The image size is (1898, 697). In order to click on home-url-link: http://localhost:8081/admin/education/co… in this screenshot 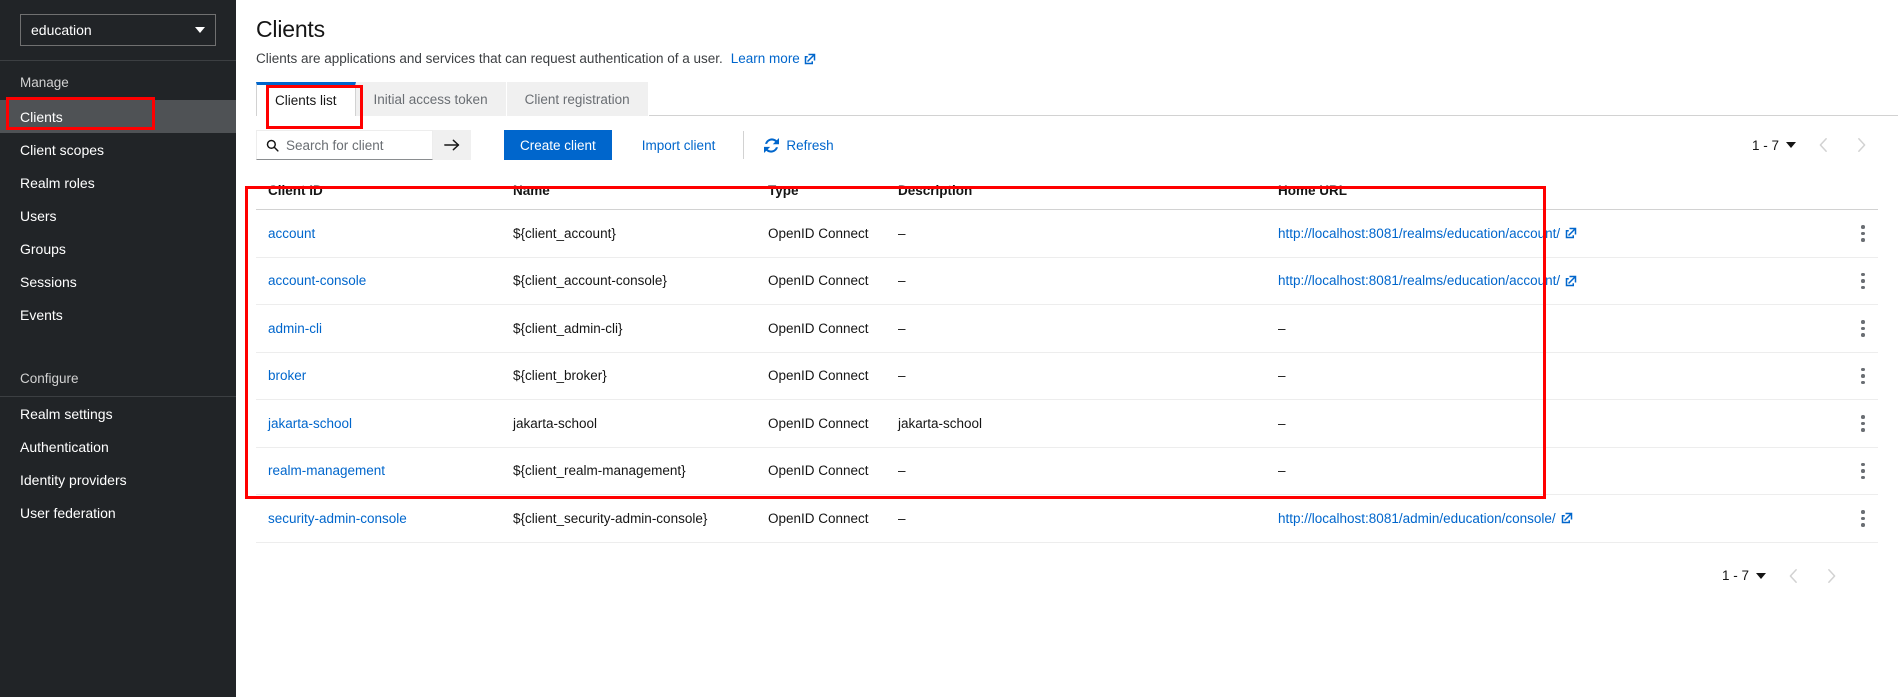, I will do `click(1417, 518)`.